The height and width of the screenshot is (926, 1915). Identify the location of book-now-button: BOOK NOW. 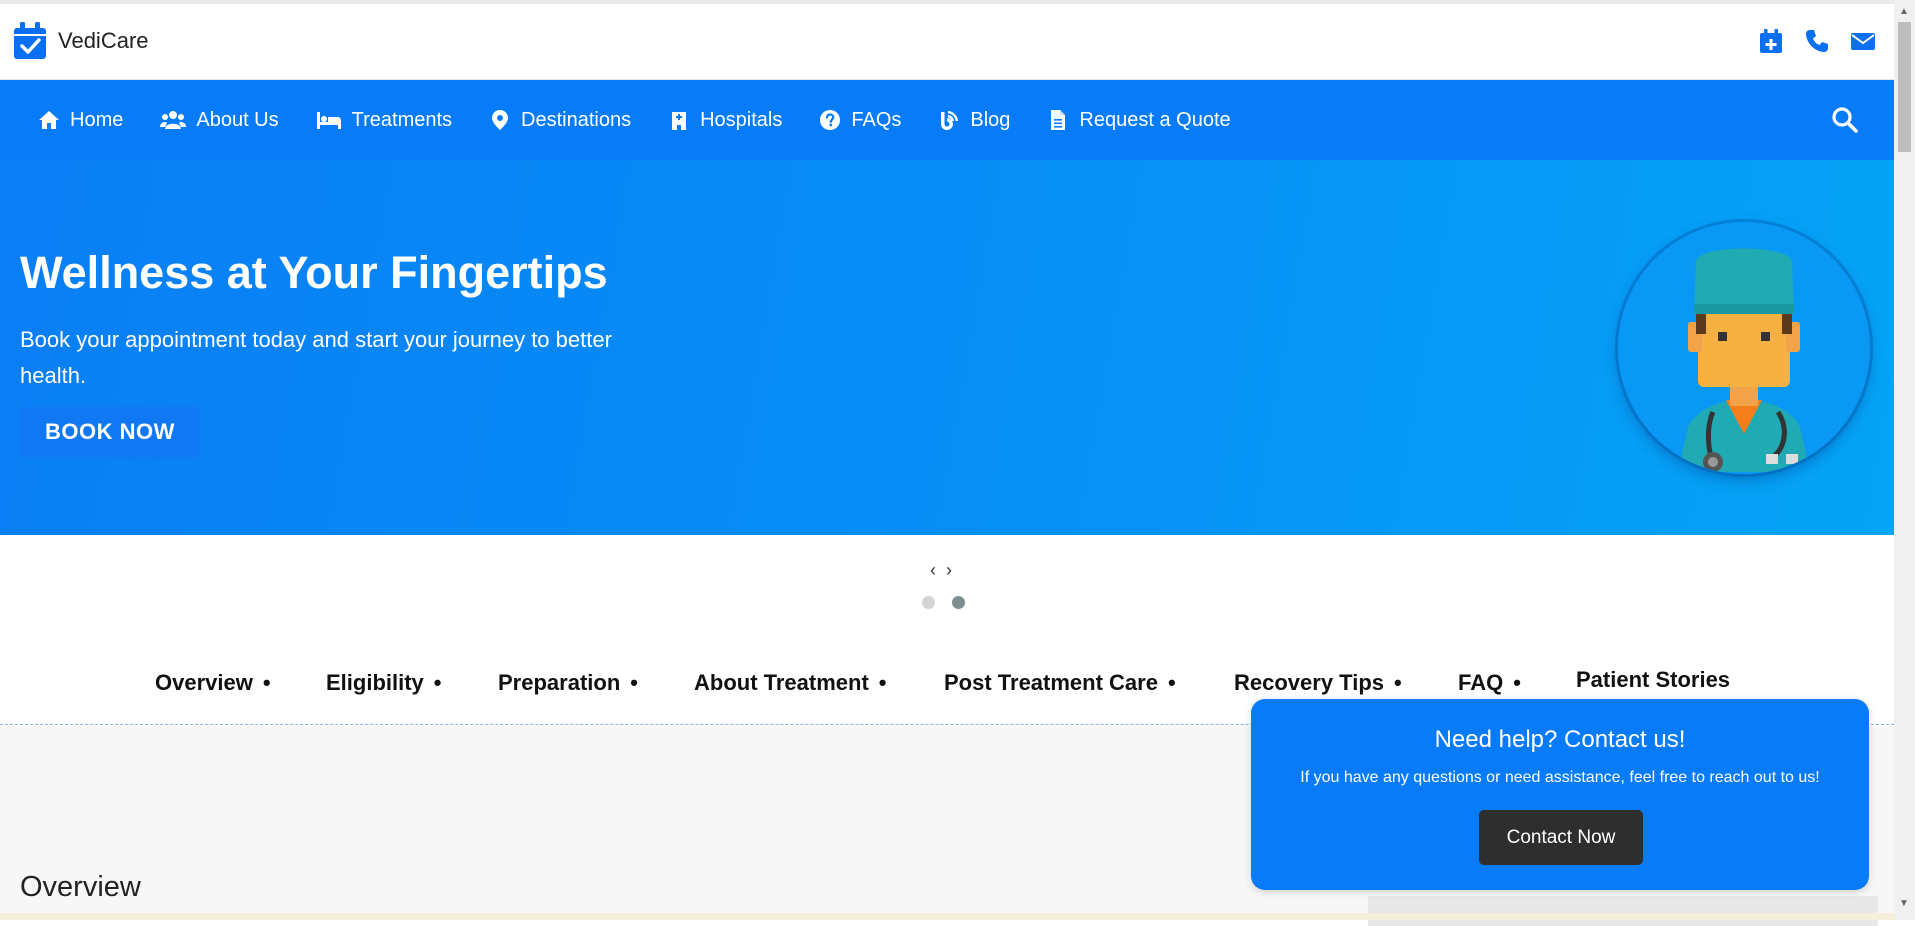
(110, 432).